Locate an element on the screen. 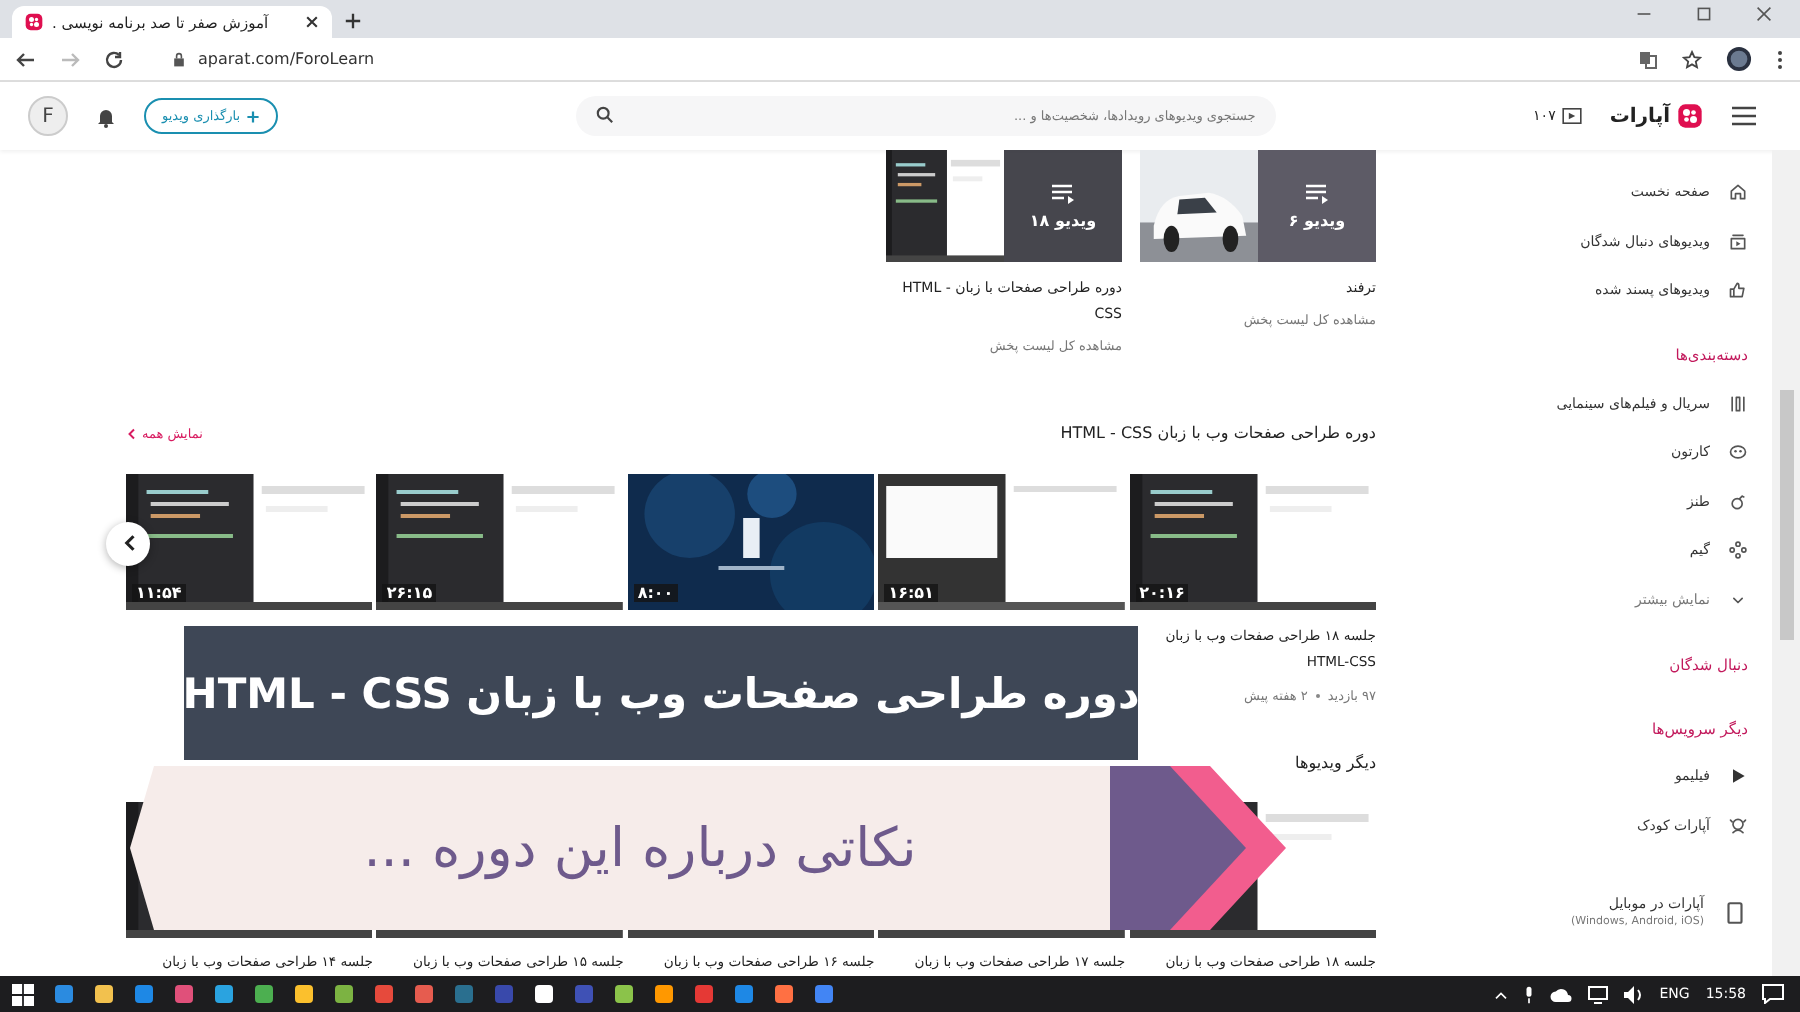 The height and width of the screenshot is (1012, 1800). logo-text: آپارات is located at coordinates (1639, 116).